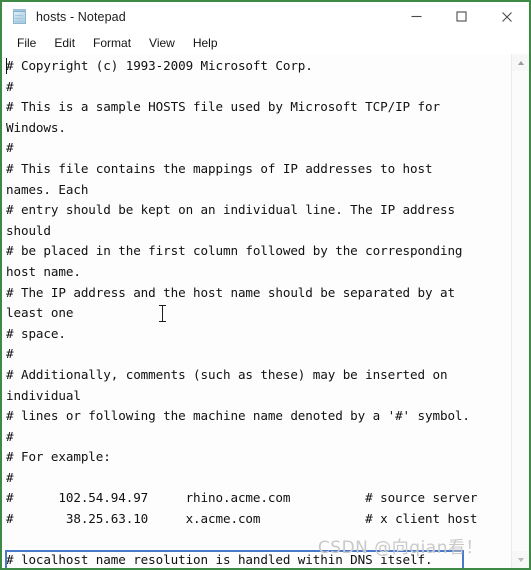 The height and width of the screenshot is (570, 531). Describe the element at coordinates (242, 519) in the screenshot. I see `text-line: # 38.25.63.10 x.acme.com # x client host` at that location.